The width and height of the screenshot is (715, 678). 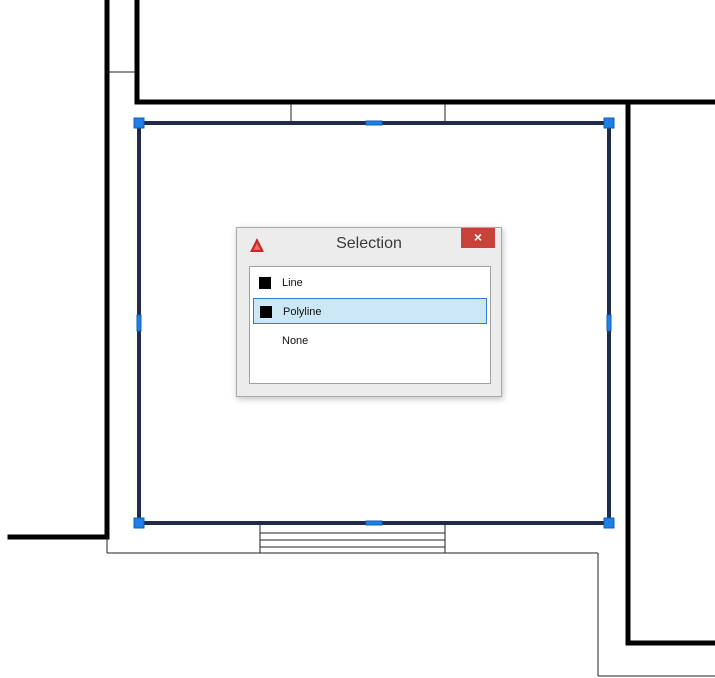 I want to click on autocad-logo-icon, so click(x=257, y=245).